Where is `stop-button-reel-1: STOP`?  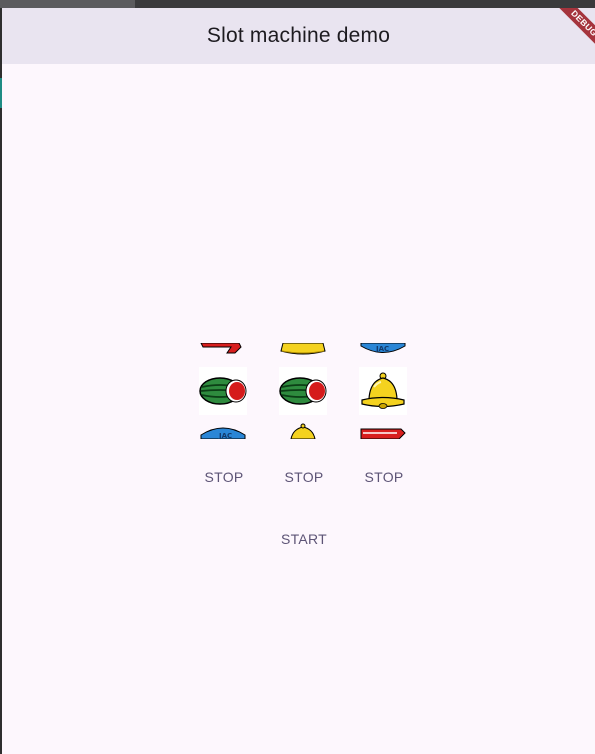 stop-button-reel-1: STOP is located at coordinates (224, 477).